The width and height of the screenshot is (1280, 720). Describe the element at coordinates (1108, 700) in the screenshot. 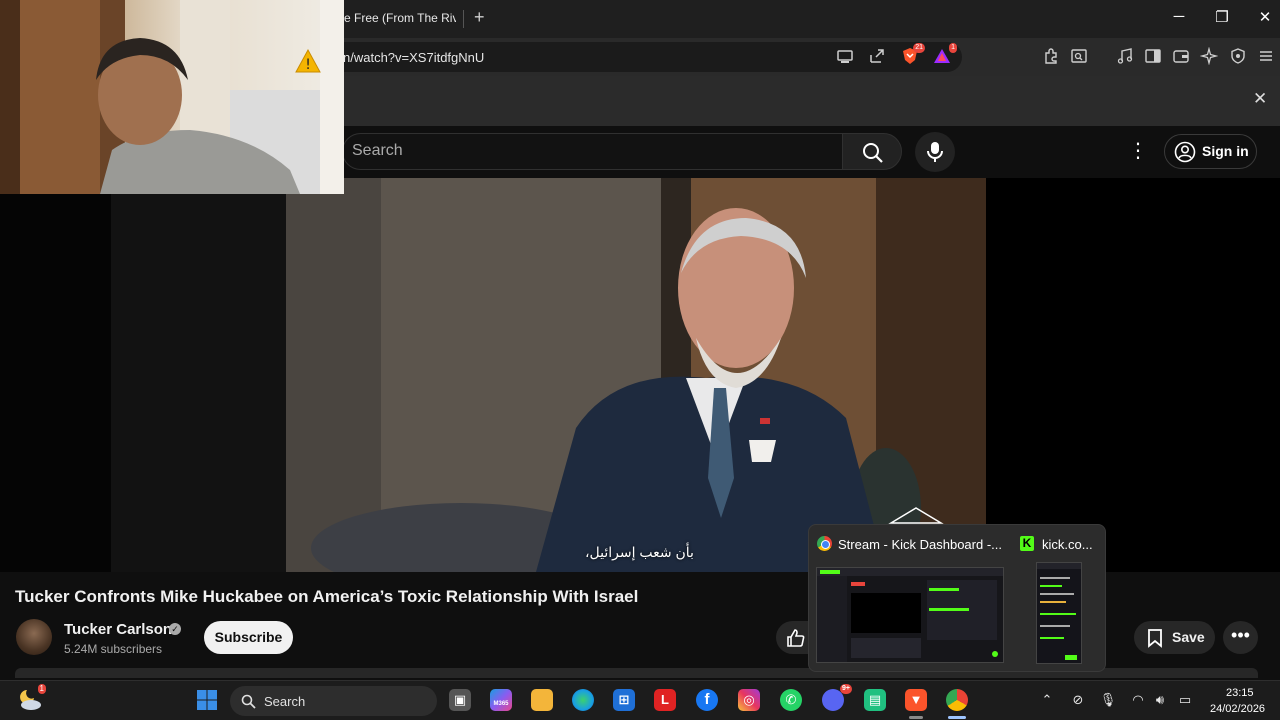

I see `microphone-tray-icon: 🎙︎` at that location.